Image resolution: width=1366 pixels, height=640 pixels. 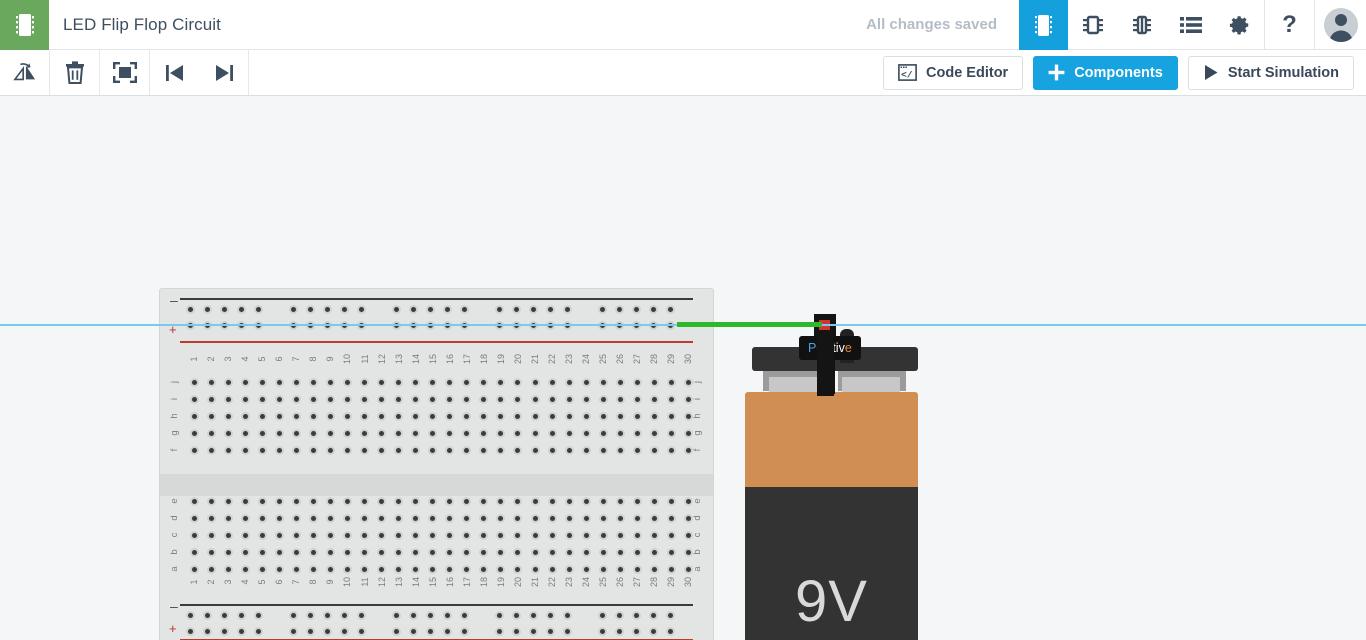 What do you see at coordinates (1239, 25) in the screenshot?
I see `settings-icon` at bounding box center [1239, 25].